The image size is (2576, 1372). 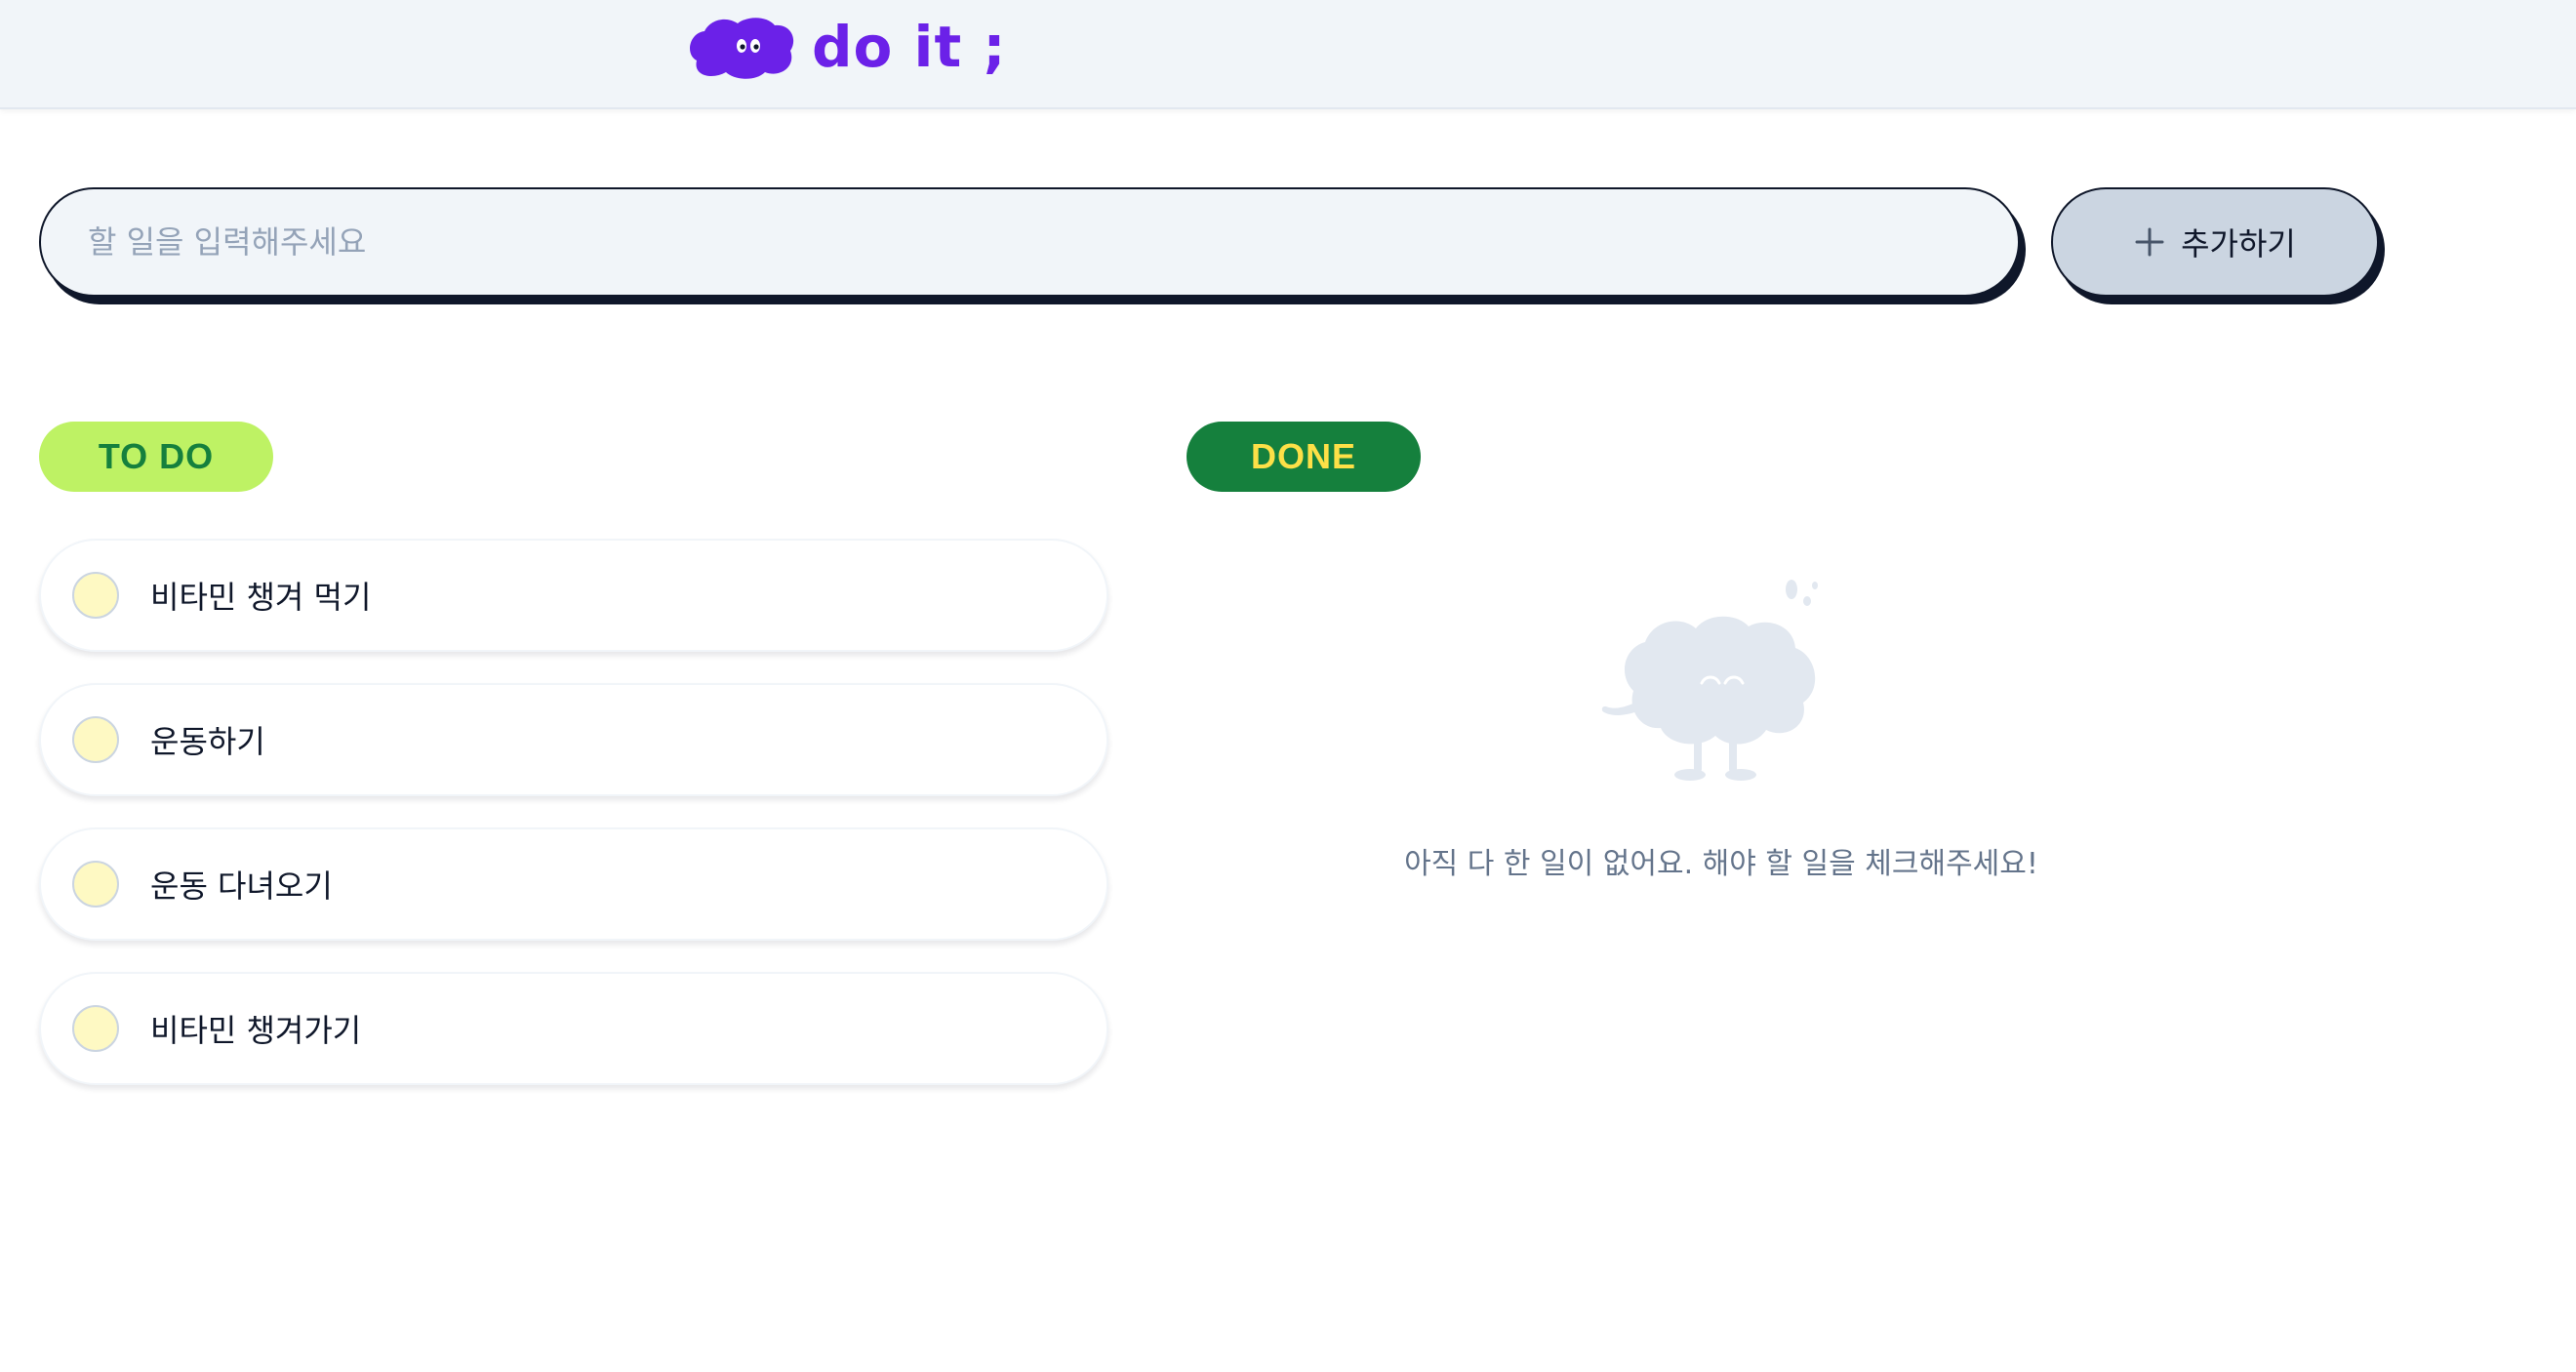 I want to click on app-header: do it ;, so click(x=1288, y=54).